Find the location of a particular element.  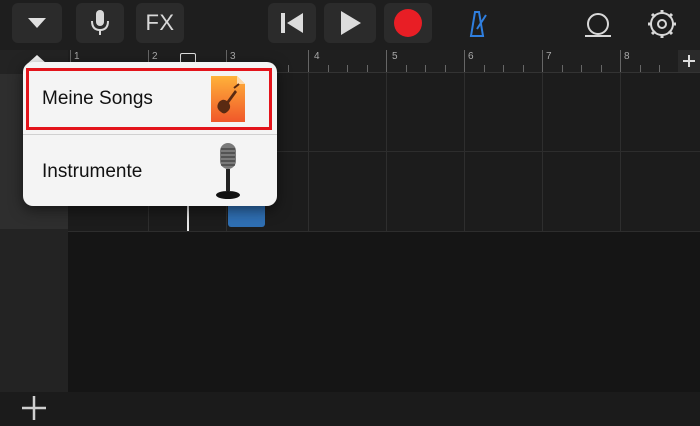

menu-item-instrumente: Instrumente is located at coordinates (150, 171).